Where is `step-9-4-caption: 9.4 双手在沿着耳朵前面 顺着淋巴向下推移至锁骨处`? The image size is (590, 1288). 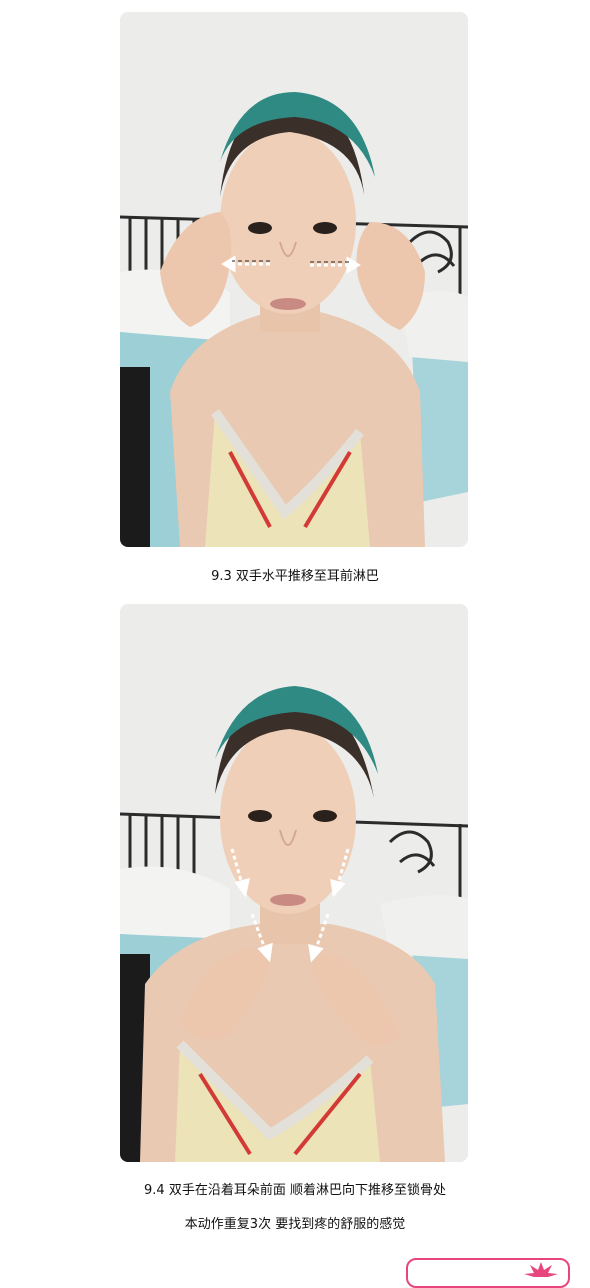 step-9-4-caption: 9.4 双手在沿着耳朵前面 顺着淋巴向下推移至锁骨处 is located at coordinates (295, 1190).